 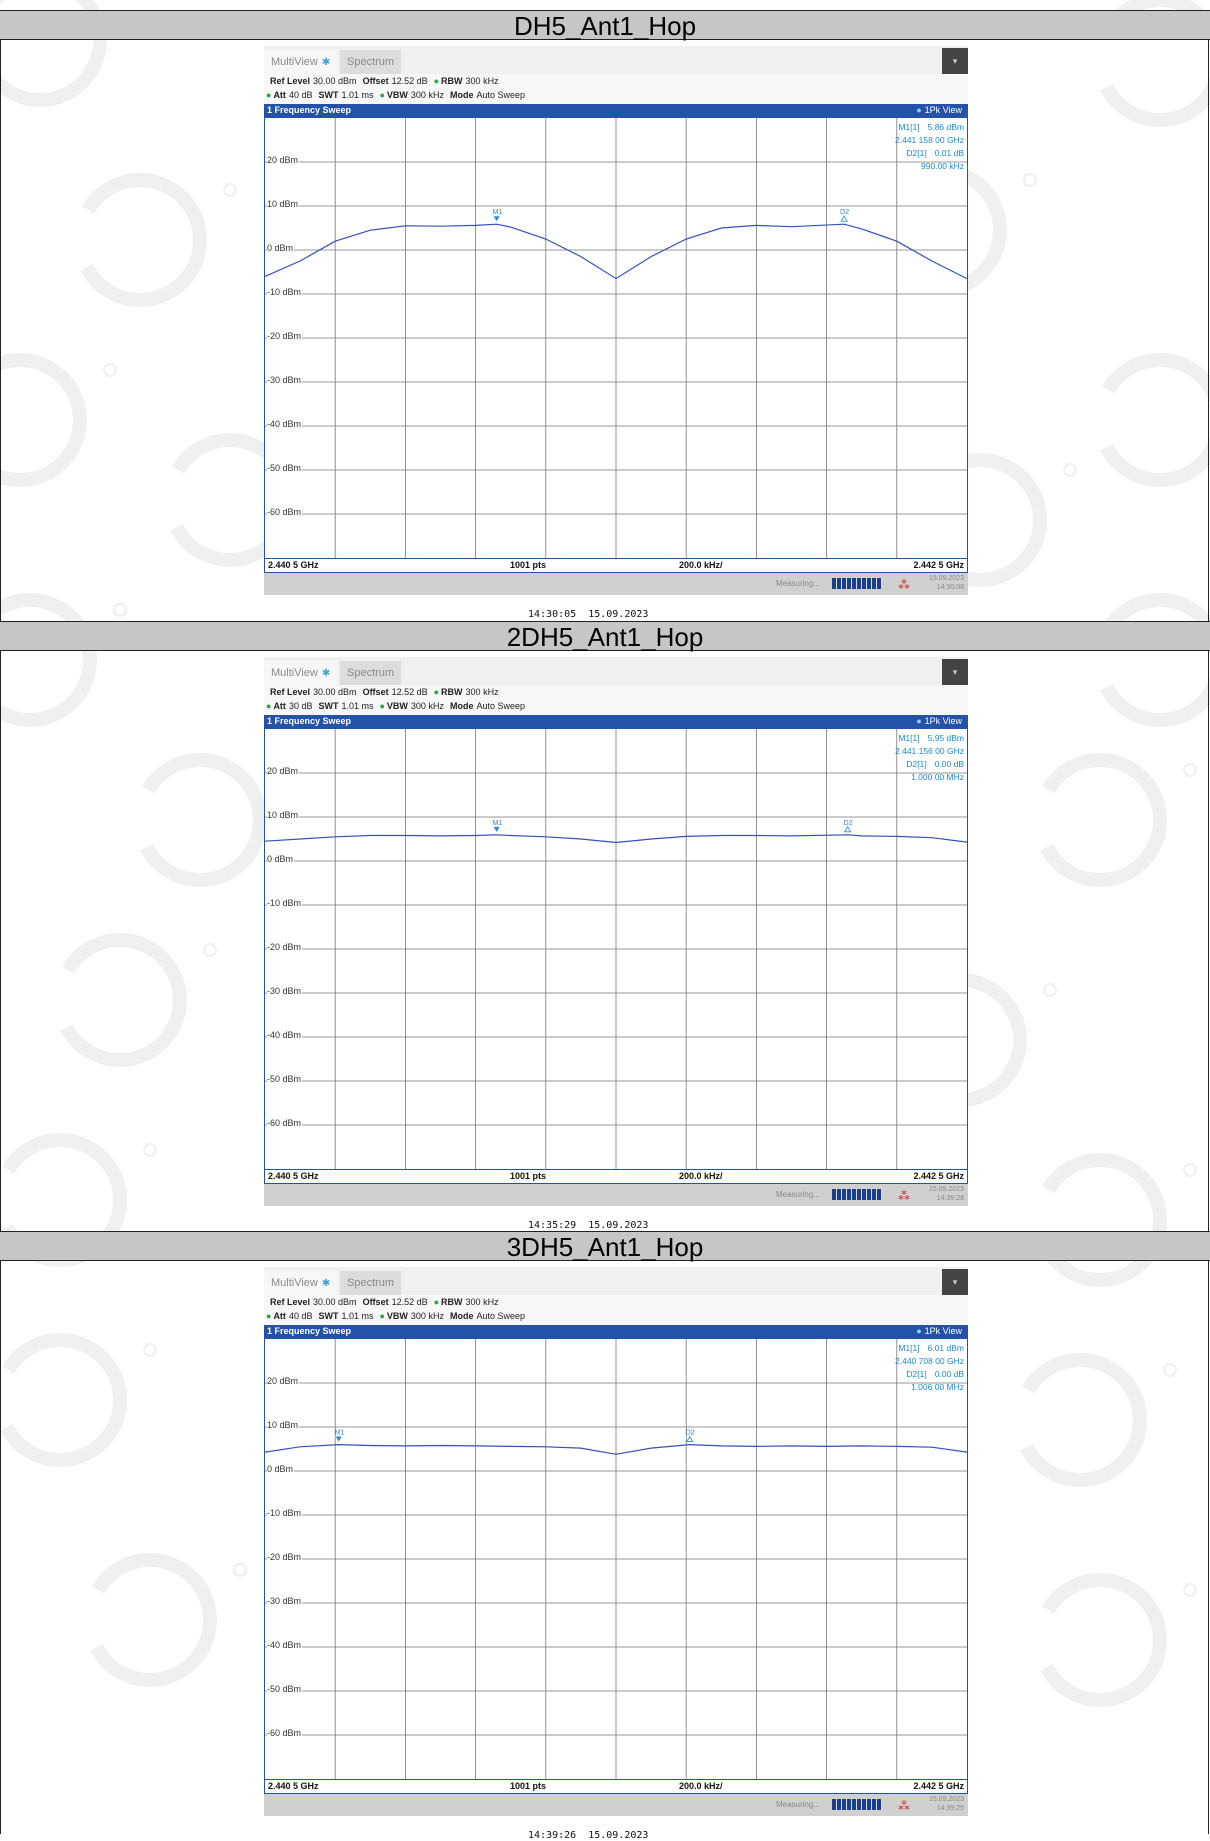 What do you see at coordinates (326, 1283) in the screenshot?
I see `tab-status-icon: ✱` at bounding box center [326, 1283].